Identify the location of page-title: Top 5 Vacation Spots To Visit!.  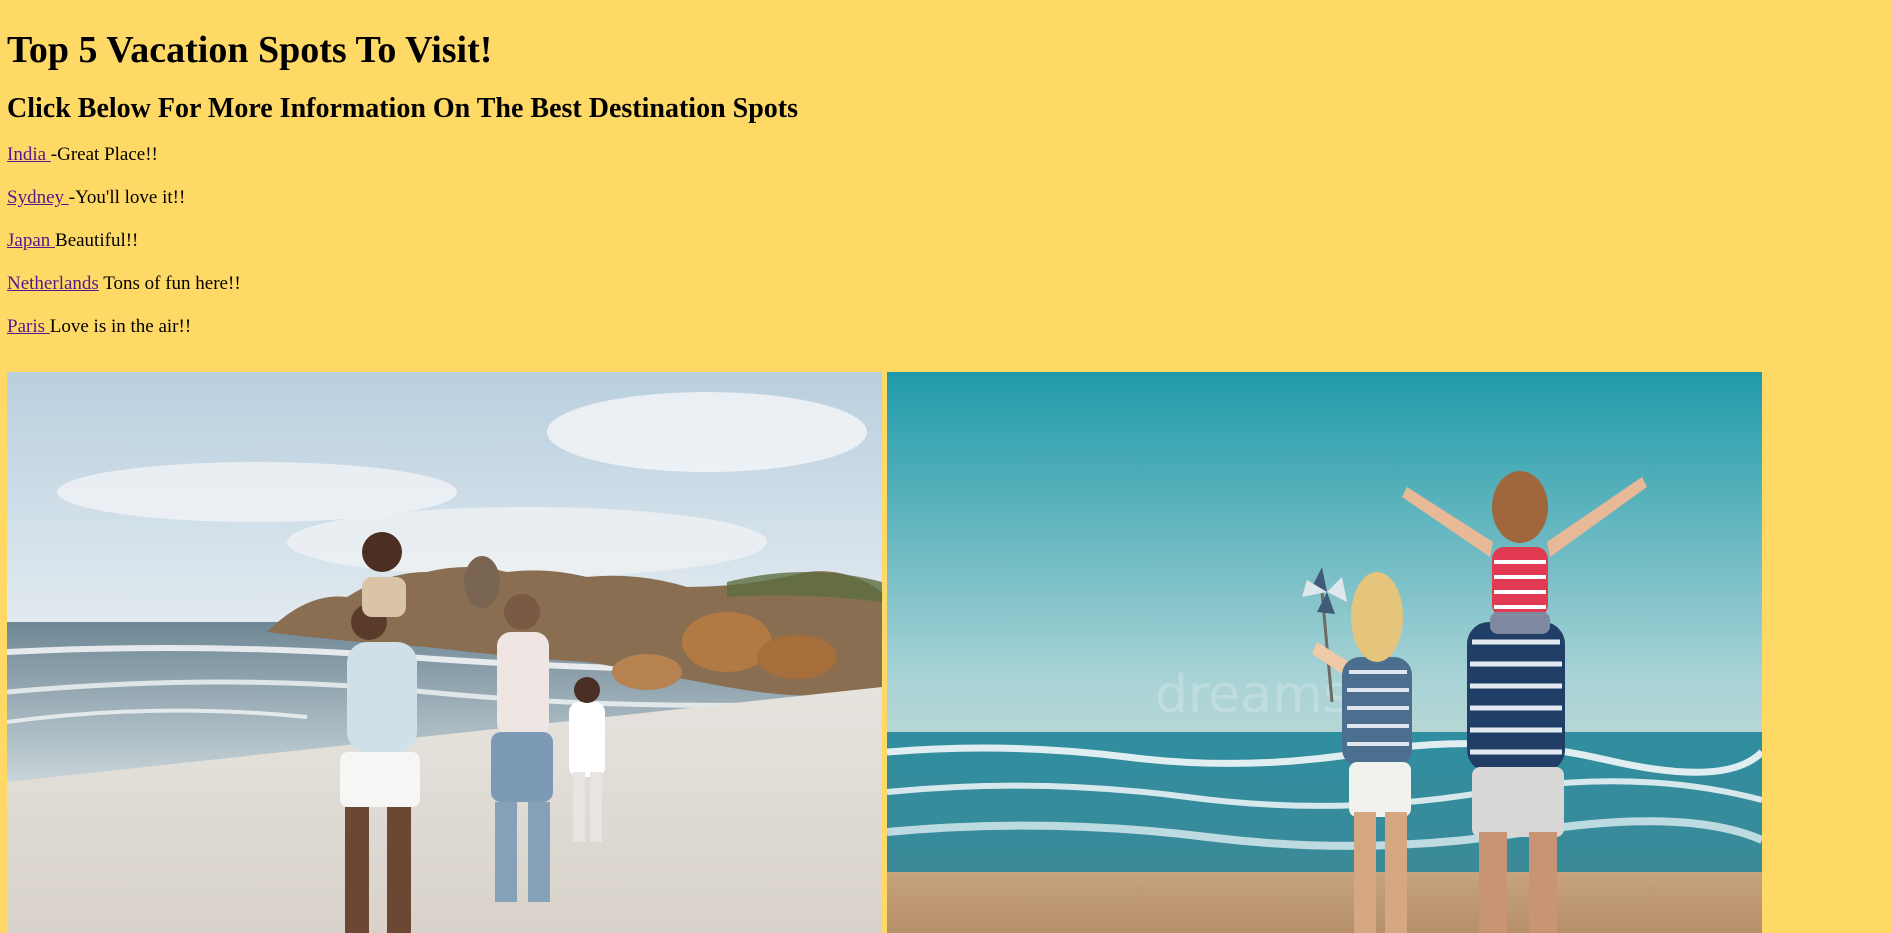
(250, 50).